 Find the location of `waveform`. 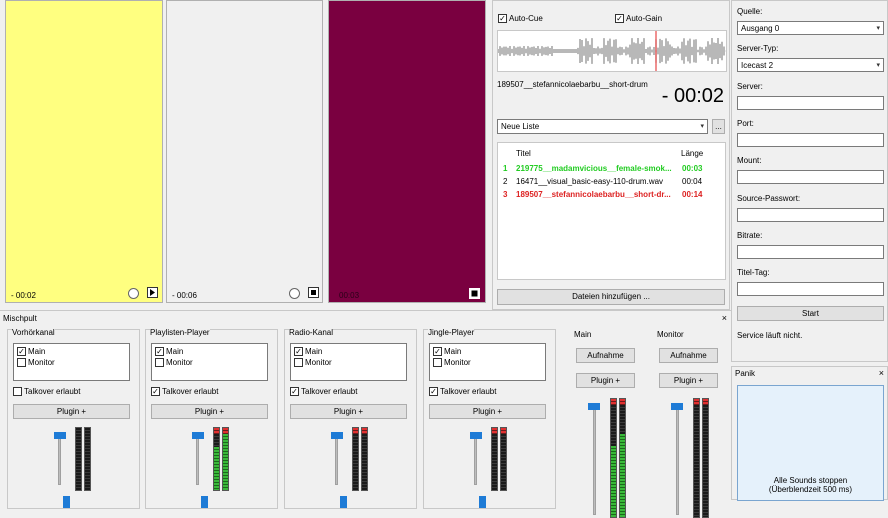

waveform is located at coordinates (612, 51).